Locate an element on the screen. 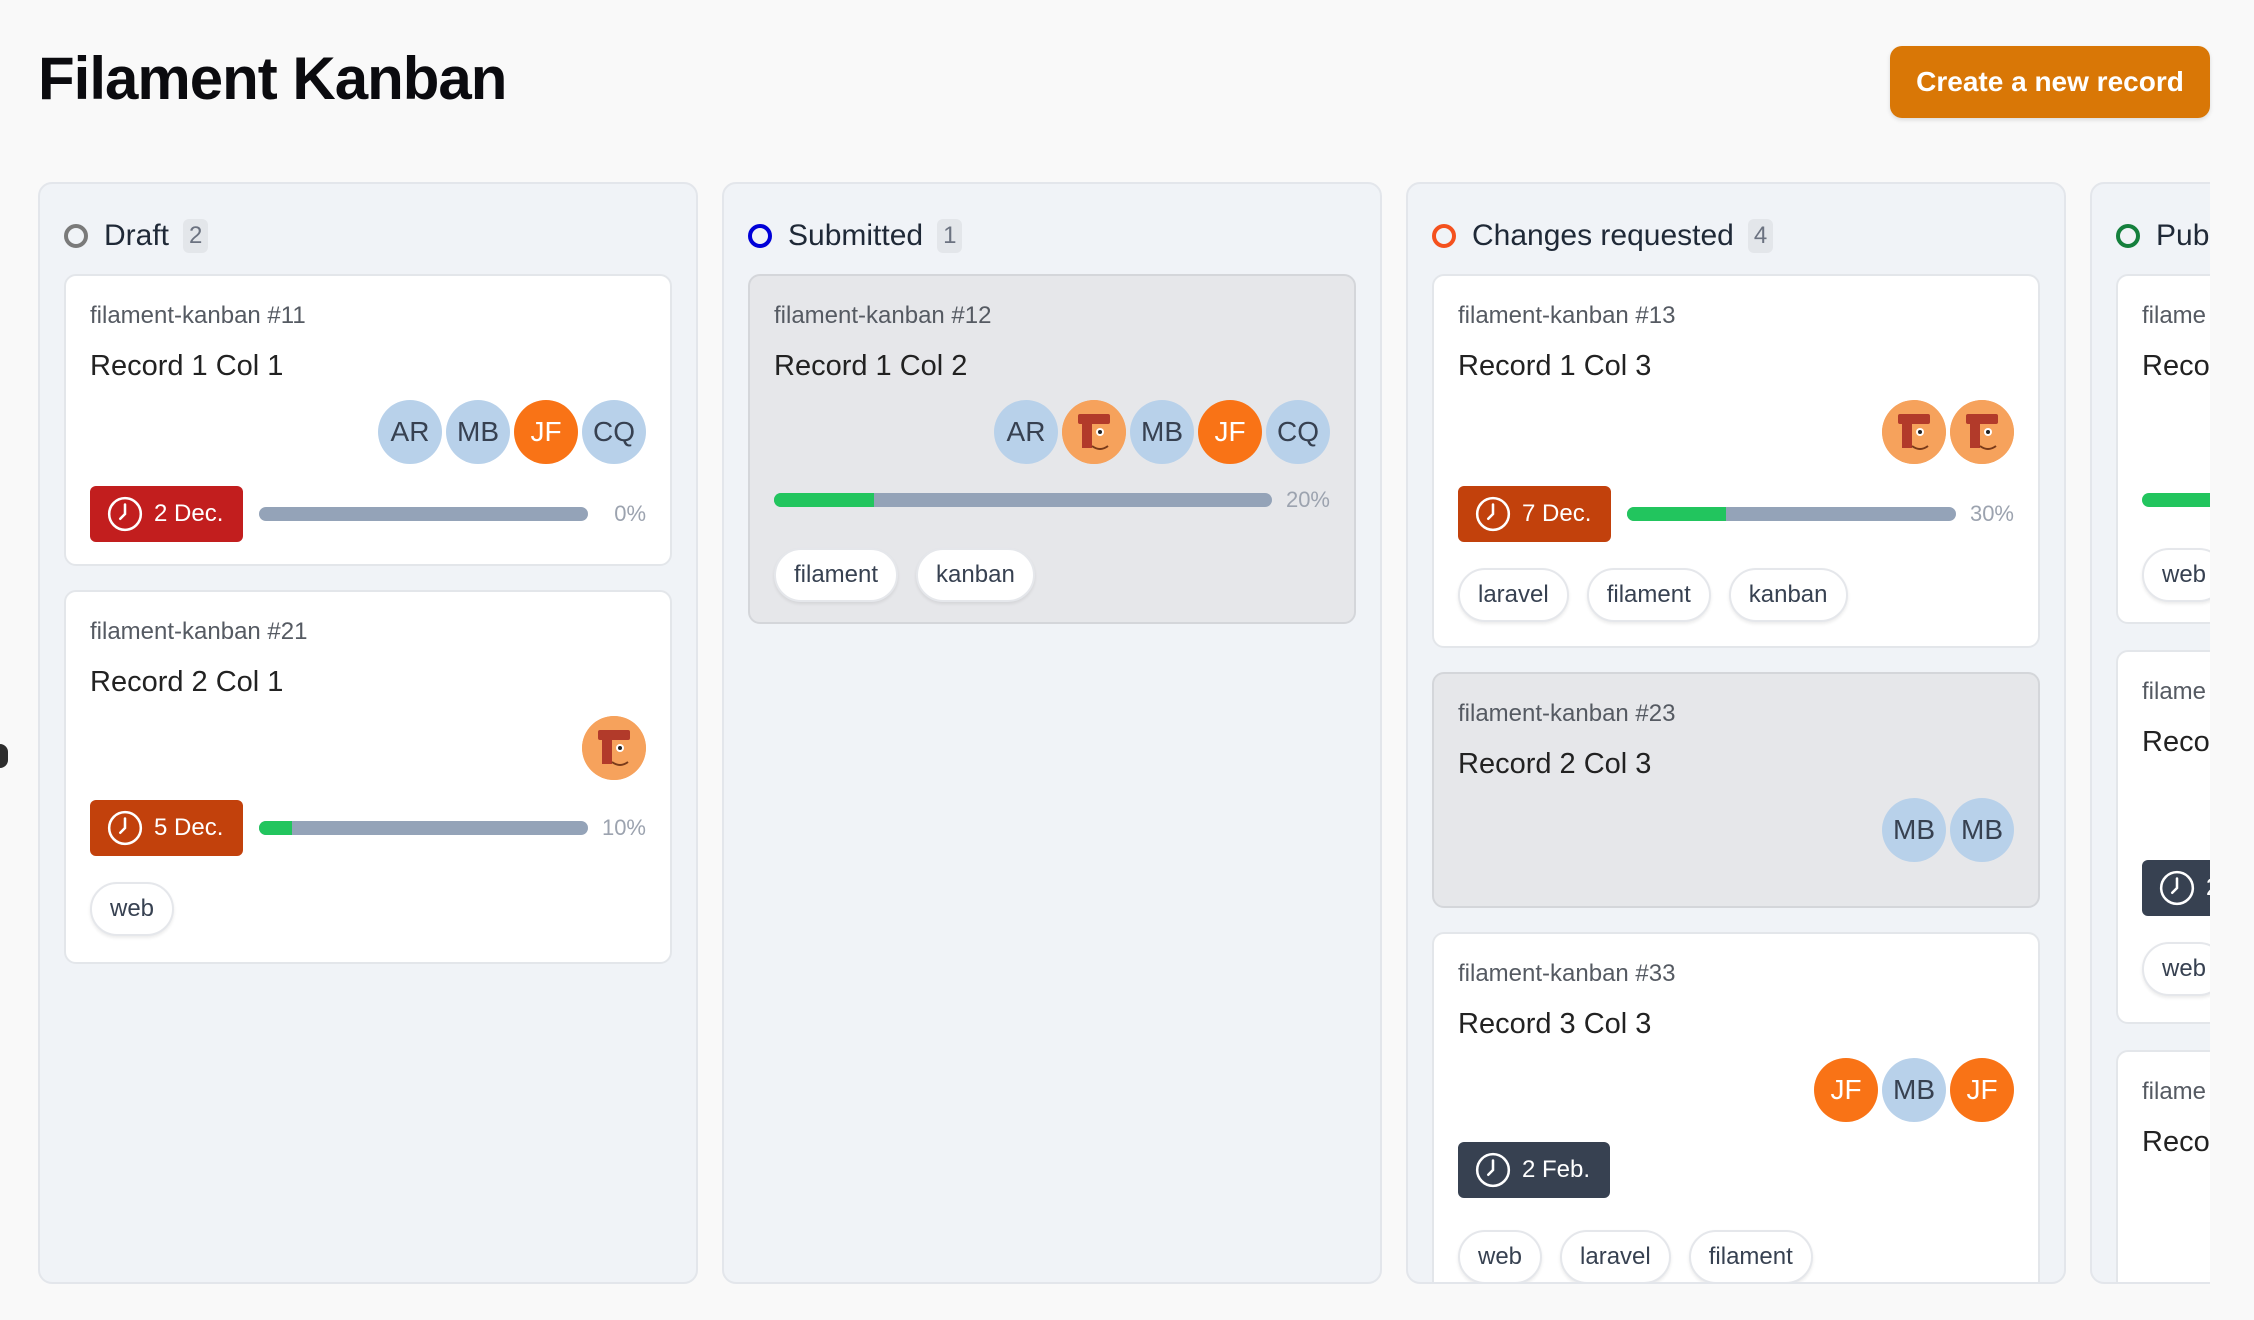 The height and width of the screenshot is (1320, 2254). column-header: Pub is located at coordinates (2163, 236).